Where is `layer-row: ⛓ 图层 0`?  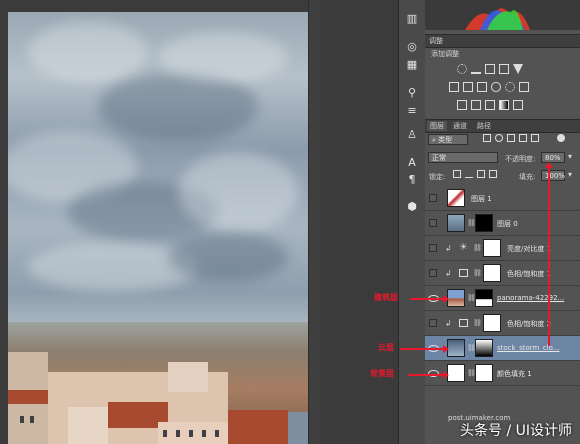
layer-row: ⛓ 图层 0 is located at coordinates (502, 223).